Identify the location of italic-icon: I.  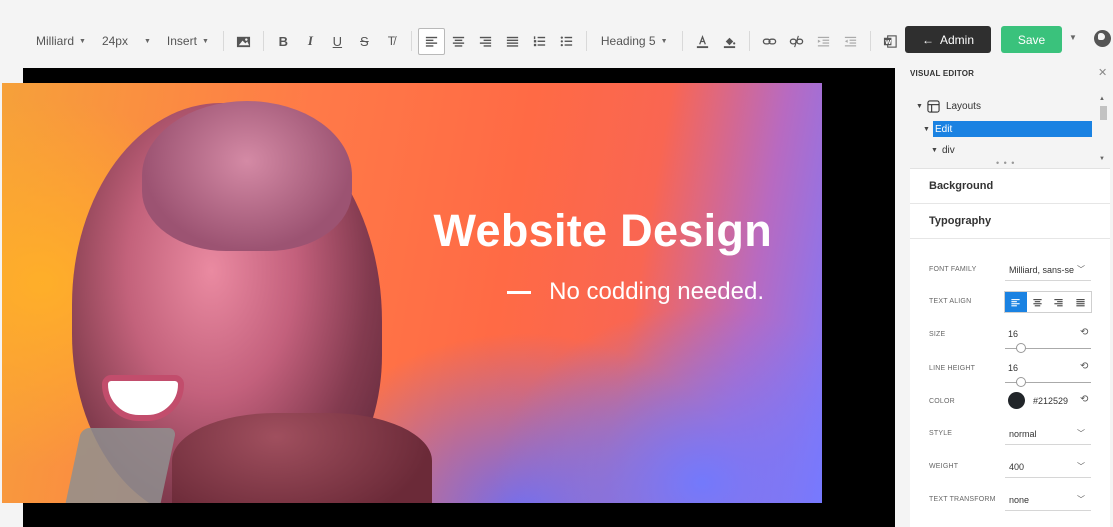
(310, 40).